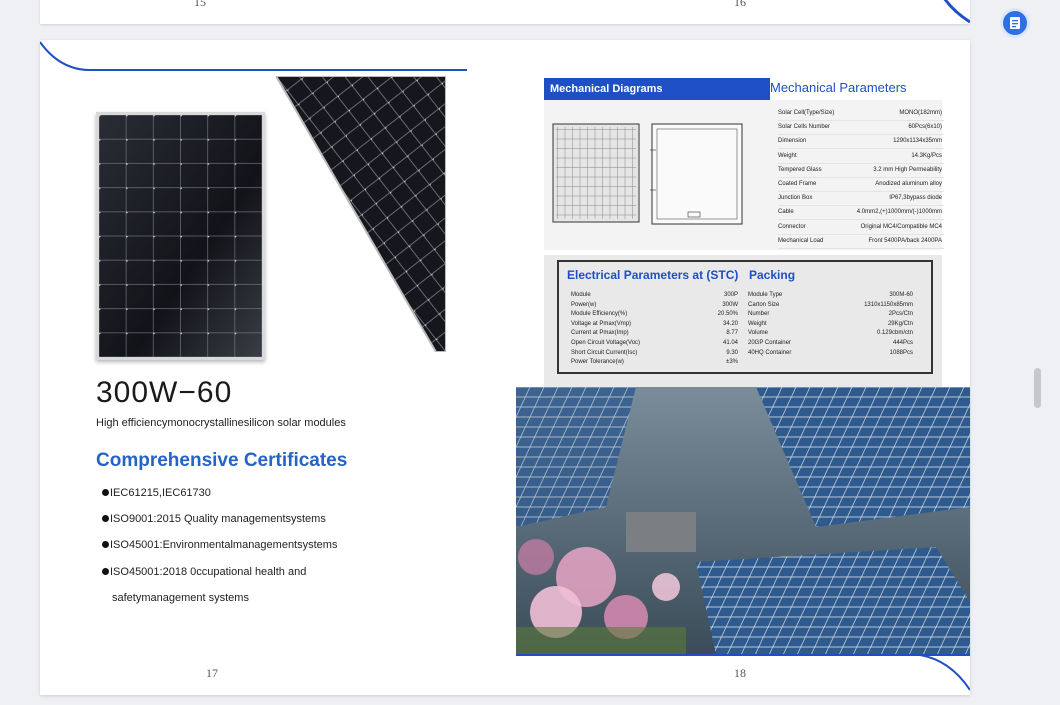  Describe the element at coordinates (861, 128) in the screenshot. I see `mechanical-param-row: Solar Cells Number 60Pcs(6x10)` at that location.